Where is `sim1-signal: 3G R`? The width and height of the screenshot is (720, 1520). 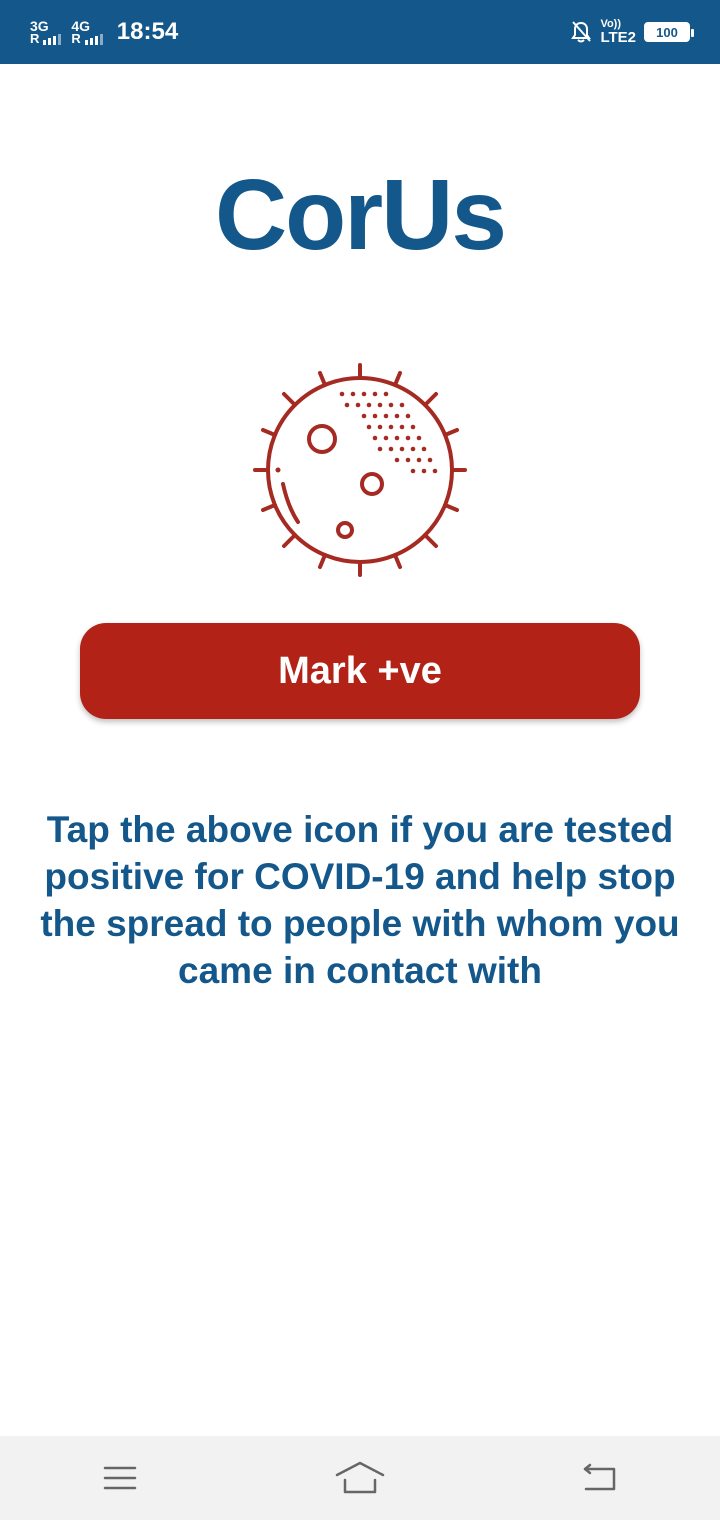
sim1-signal: 3G R is located at coordinates (46, 32).